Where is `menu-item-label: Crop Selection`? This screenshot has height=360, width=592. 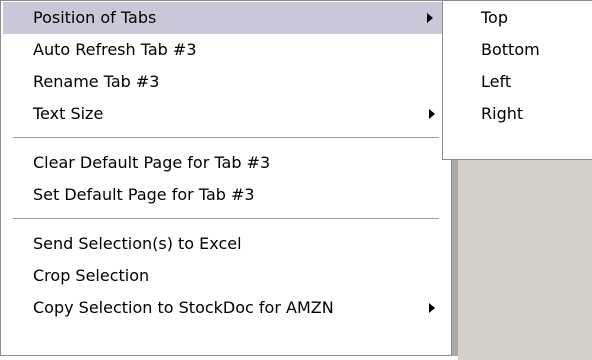
menu-item-label: Crop Selection is located at coordinates (91, 275).